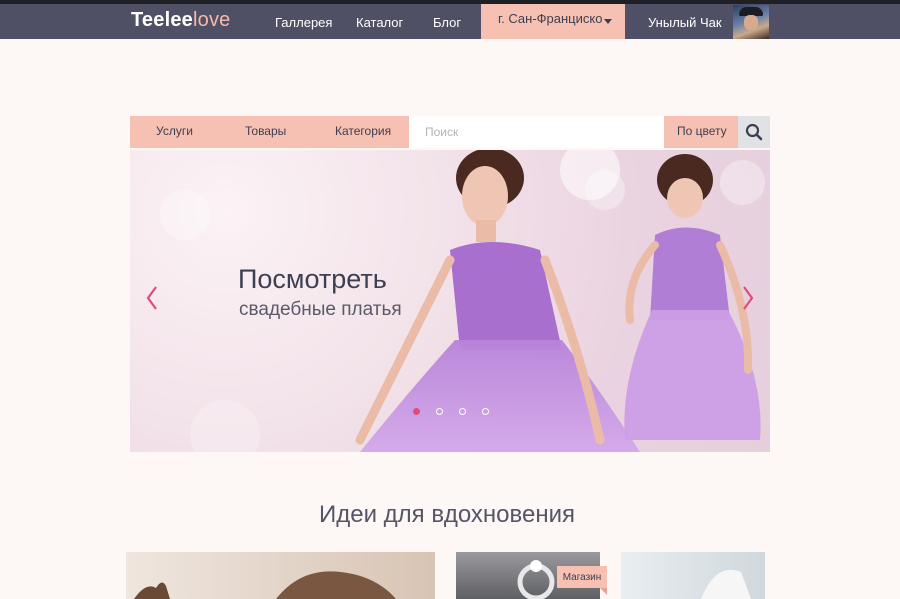 The height and width of the screenshot is (599, 900). I want to click on chevron-left-icon, so click(152, 298).